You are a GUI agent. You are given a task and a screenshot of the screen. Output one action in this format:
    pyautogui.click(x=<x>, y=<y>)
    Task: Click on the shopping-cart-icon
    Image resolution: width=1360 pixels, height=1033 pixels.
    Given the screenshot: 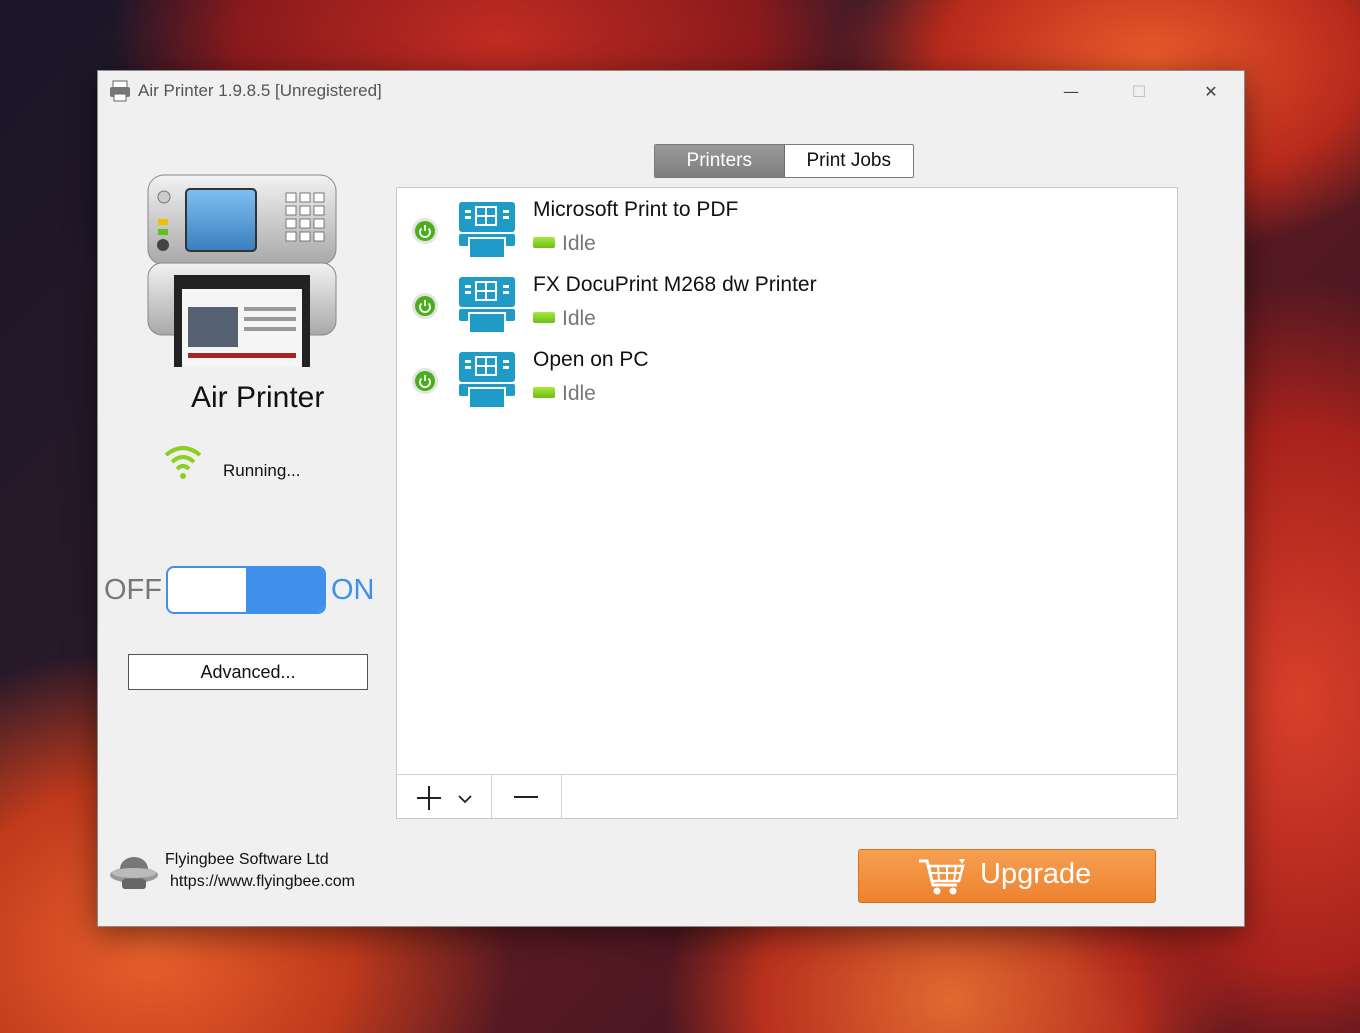 What is the action you would take?
    pyautogui.click(x=942, y=877)
    